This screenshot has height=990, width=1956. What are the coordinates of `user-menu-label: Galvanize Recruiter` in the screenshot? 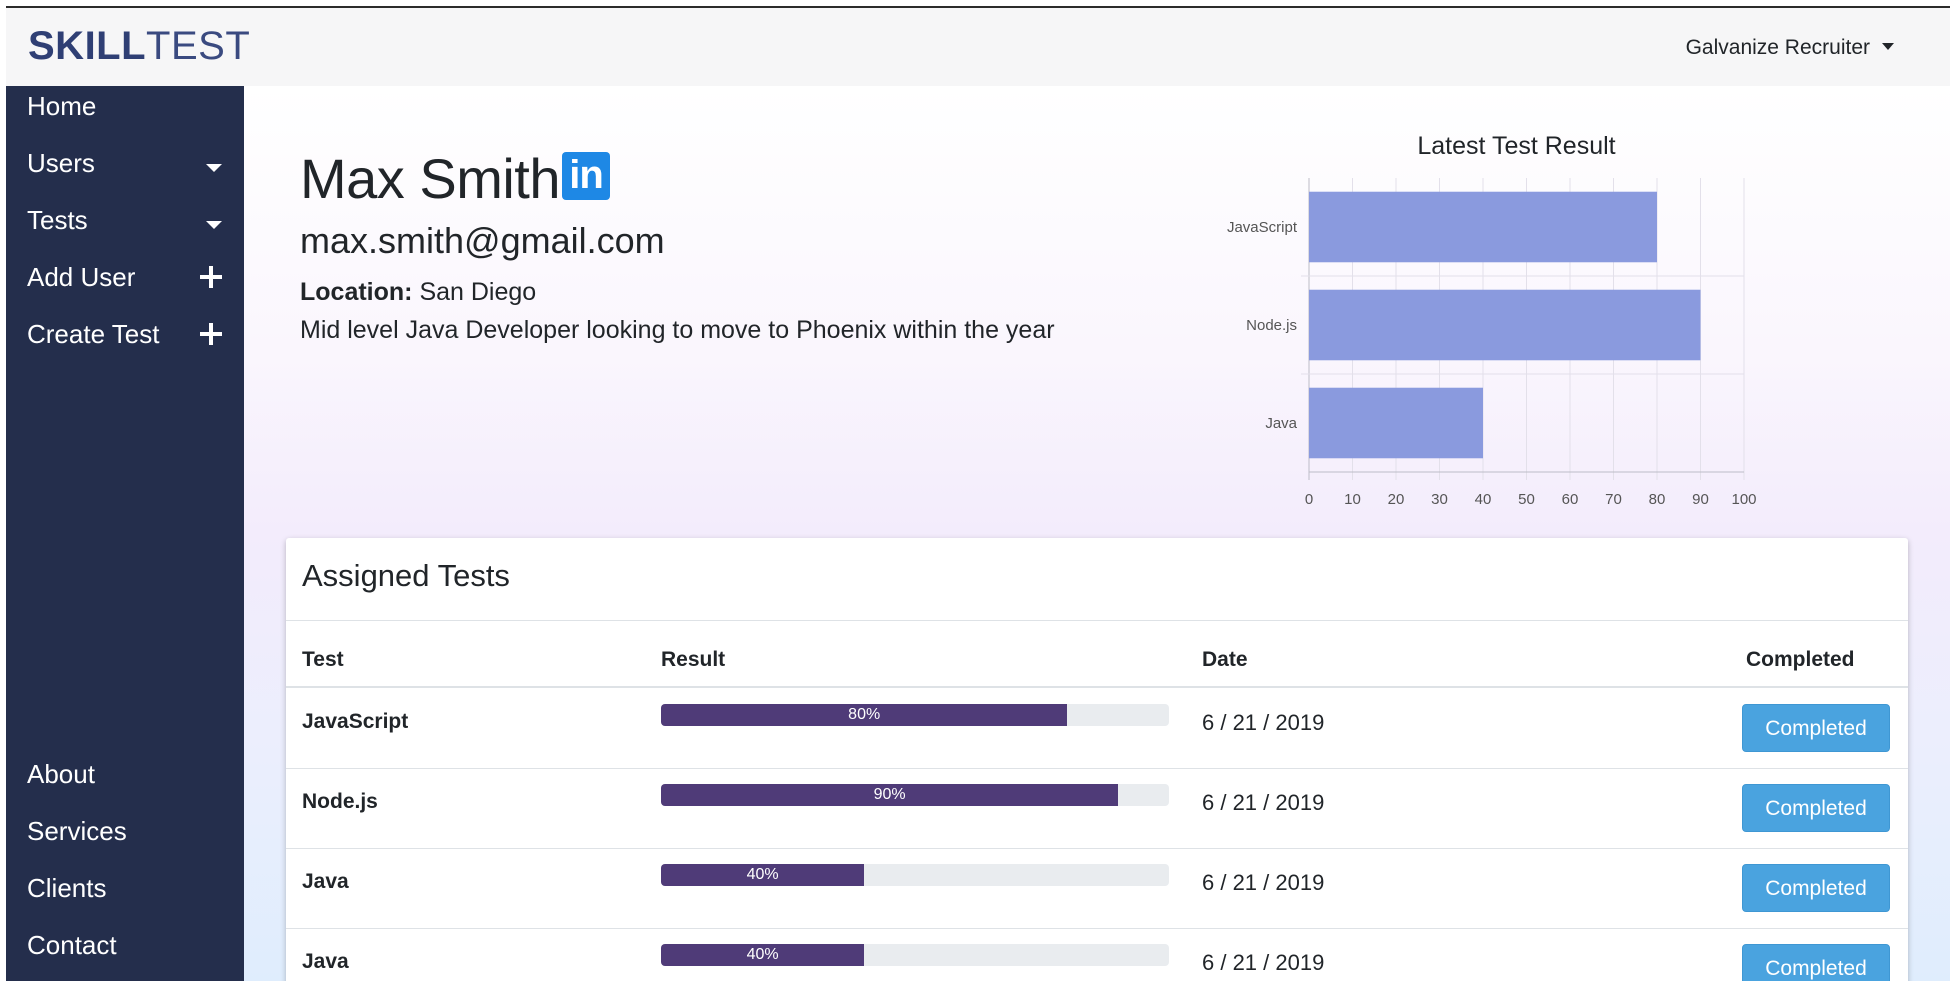 It's located at (1777, 47).